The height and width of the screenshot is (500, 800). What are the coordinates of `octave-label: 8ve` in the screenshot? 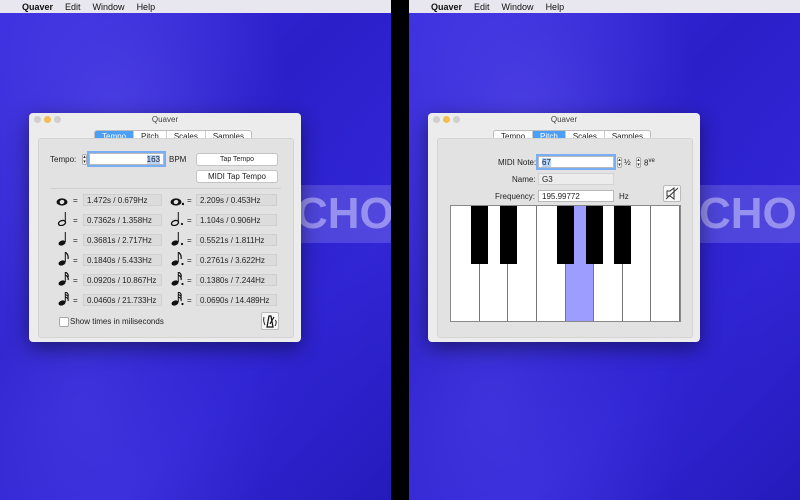 It's located at (649, 163).